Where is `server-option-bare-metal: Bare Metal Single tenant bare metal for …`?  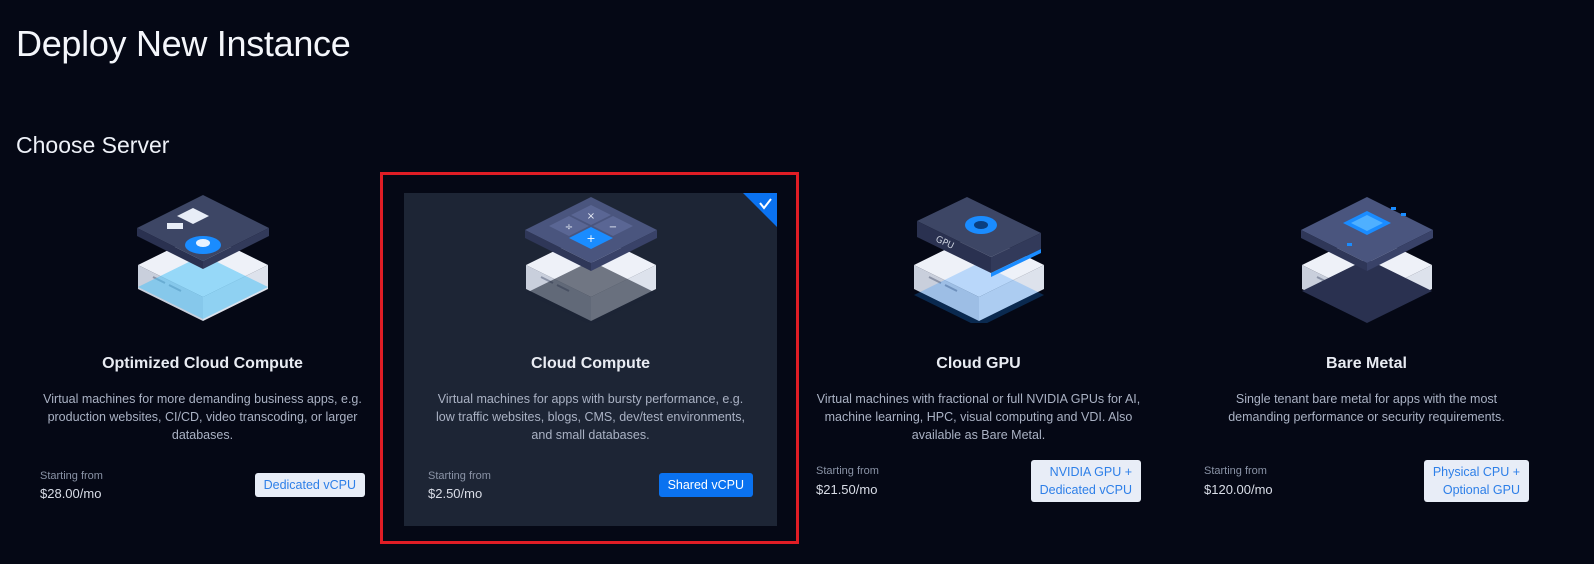 server-option-bare-metal: Bare Metal Single tenant bare metal for … is located at coordinates (1366, 359).